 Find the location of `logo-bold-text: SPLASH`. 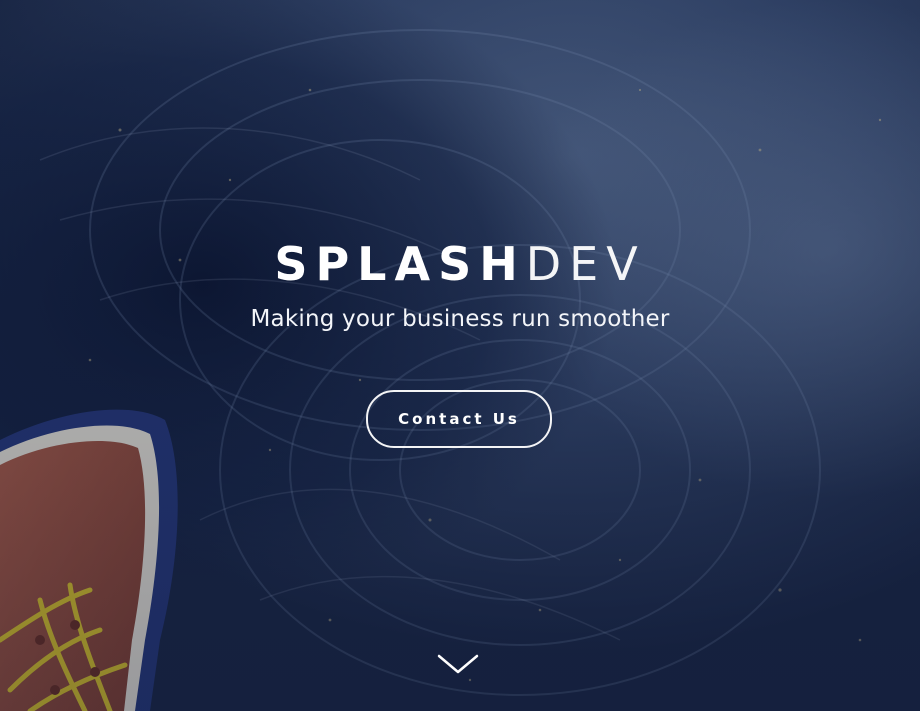

logo-bold-text: SPLASH is located at coordinates (400, 264).